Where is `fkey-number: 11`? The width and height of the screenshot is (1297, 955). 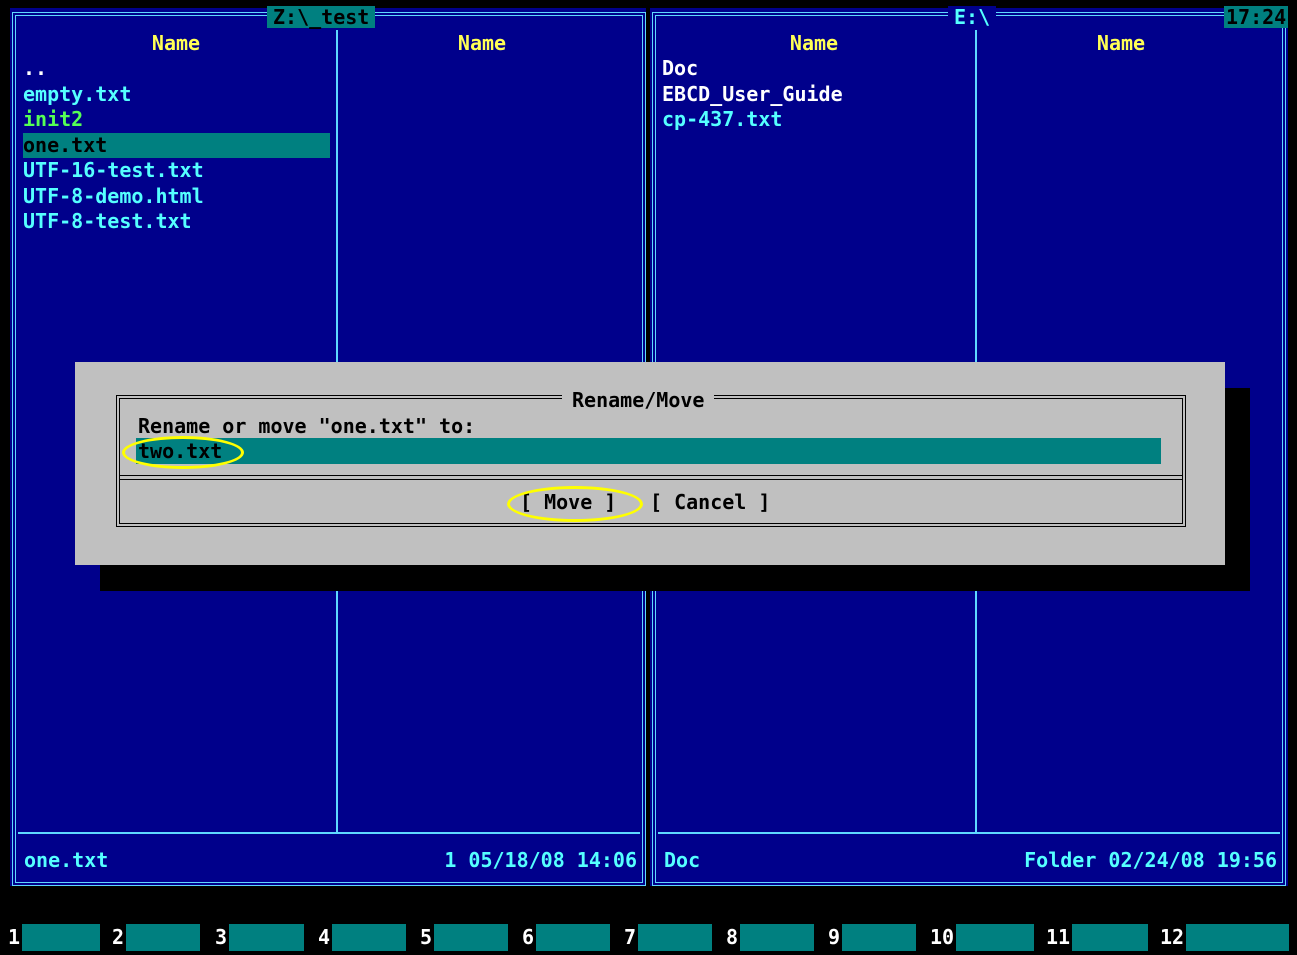 fkey-number: 11 is located at coordinates (1058, 937).